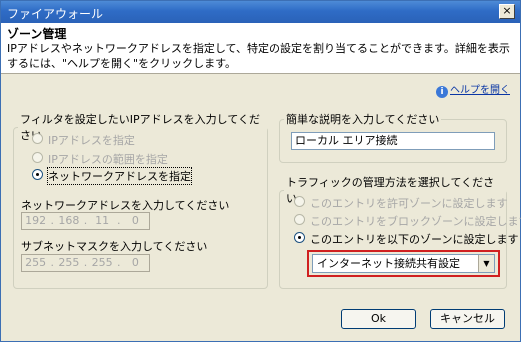  Describe the element at coordinates (363, 119) in the screenshot. I see `description-legend: 簡単な説明を入力してください` at that location.